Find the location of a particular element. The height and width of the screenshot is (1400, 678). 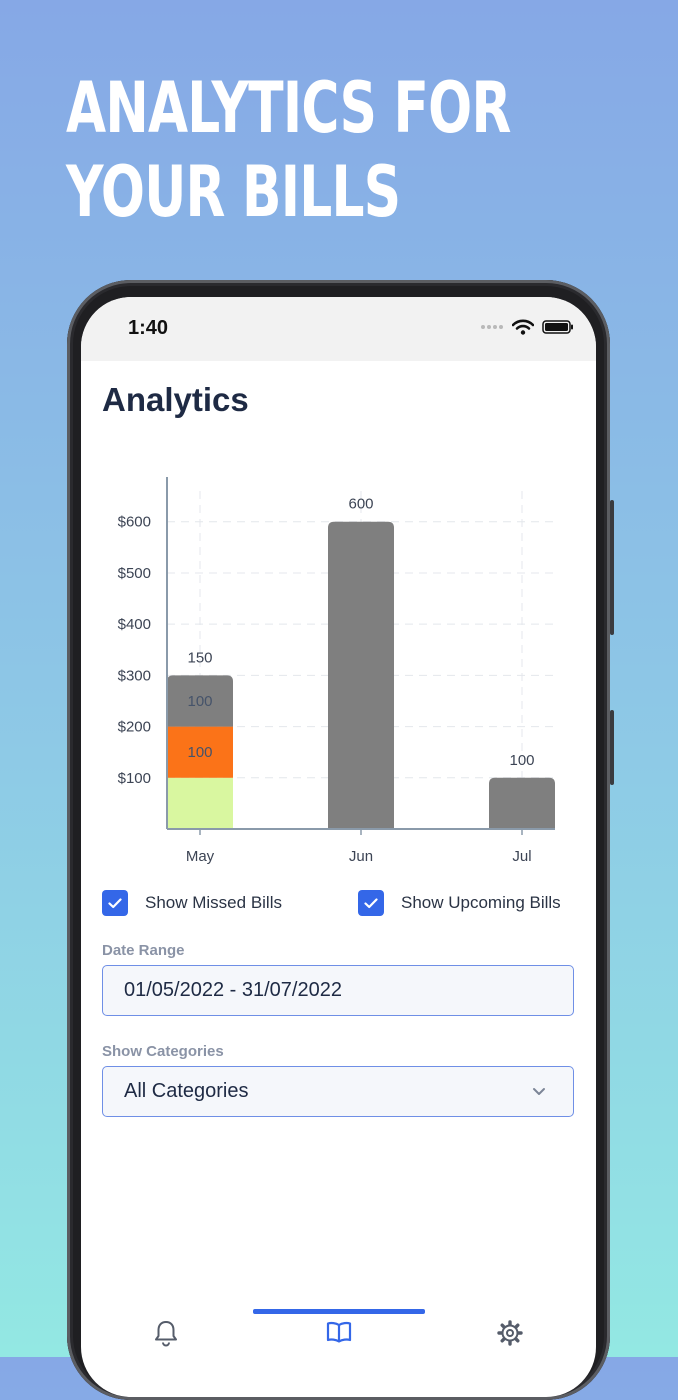

categories-select: All Categories is located at coordinates (338, 1091).